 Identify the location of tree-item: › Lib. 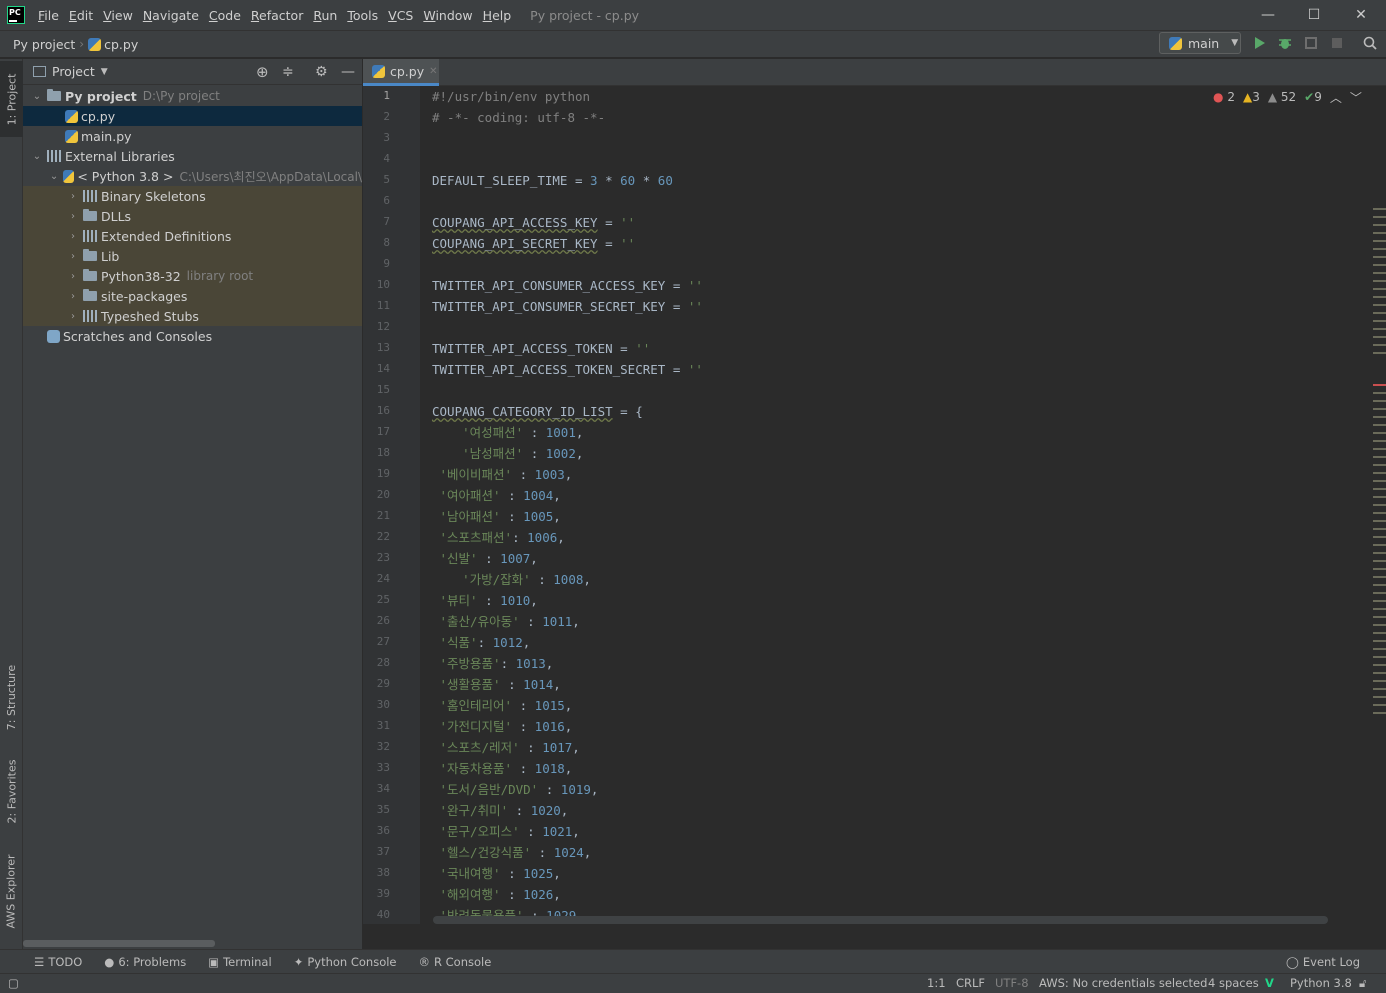
(192, 256).